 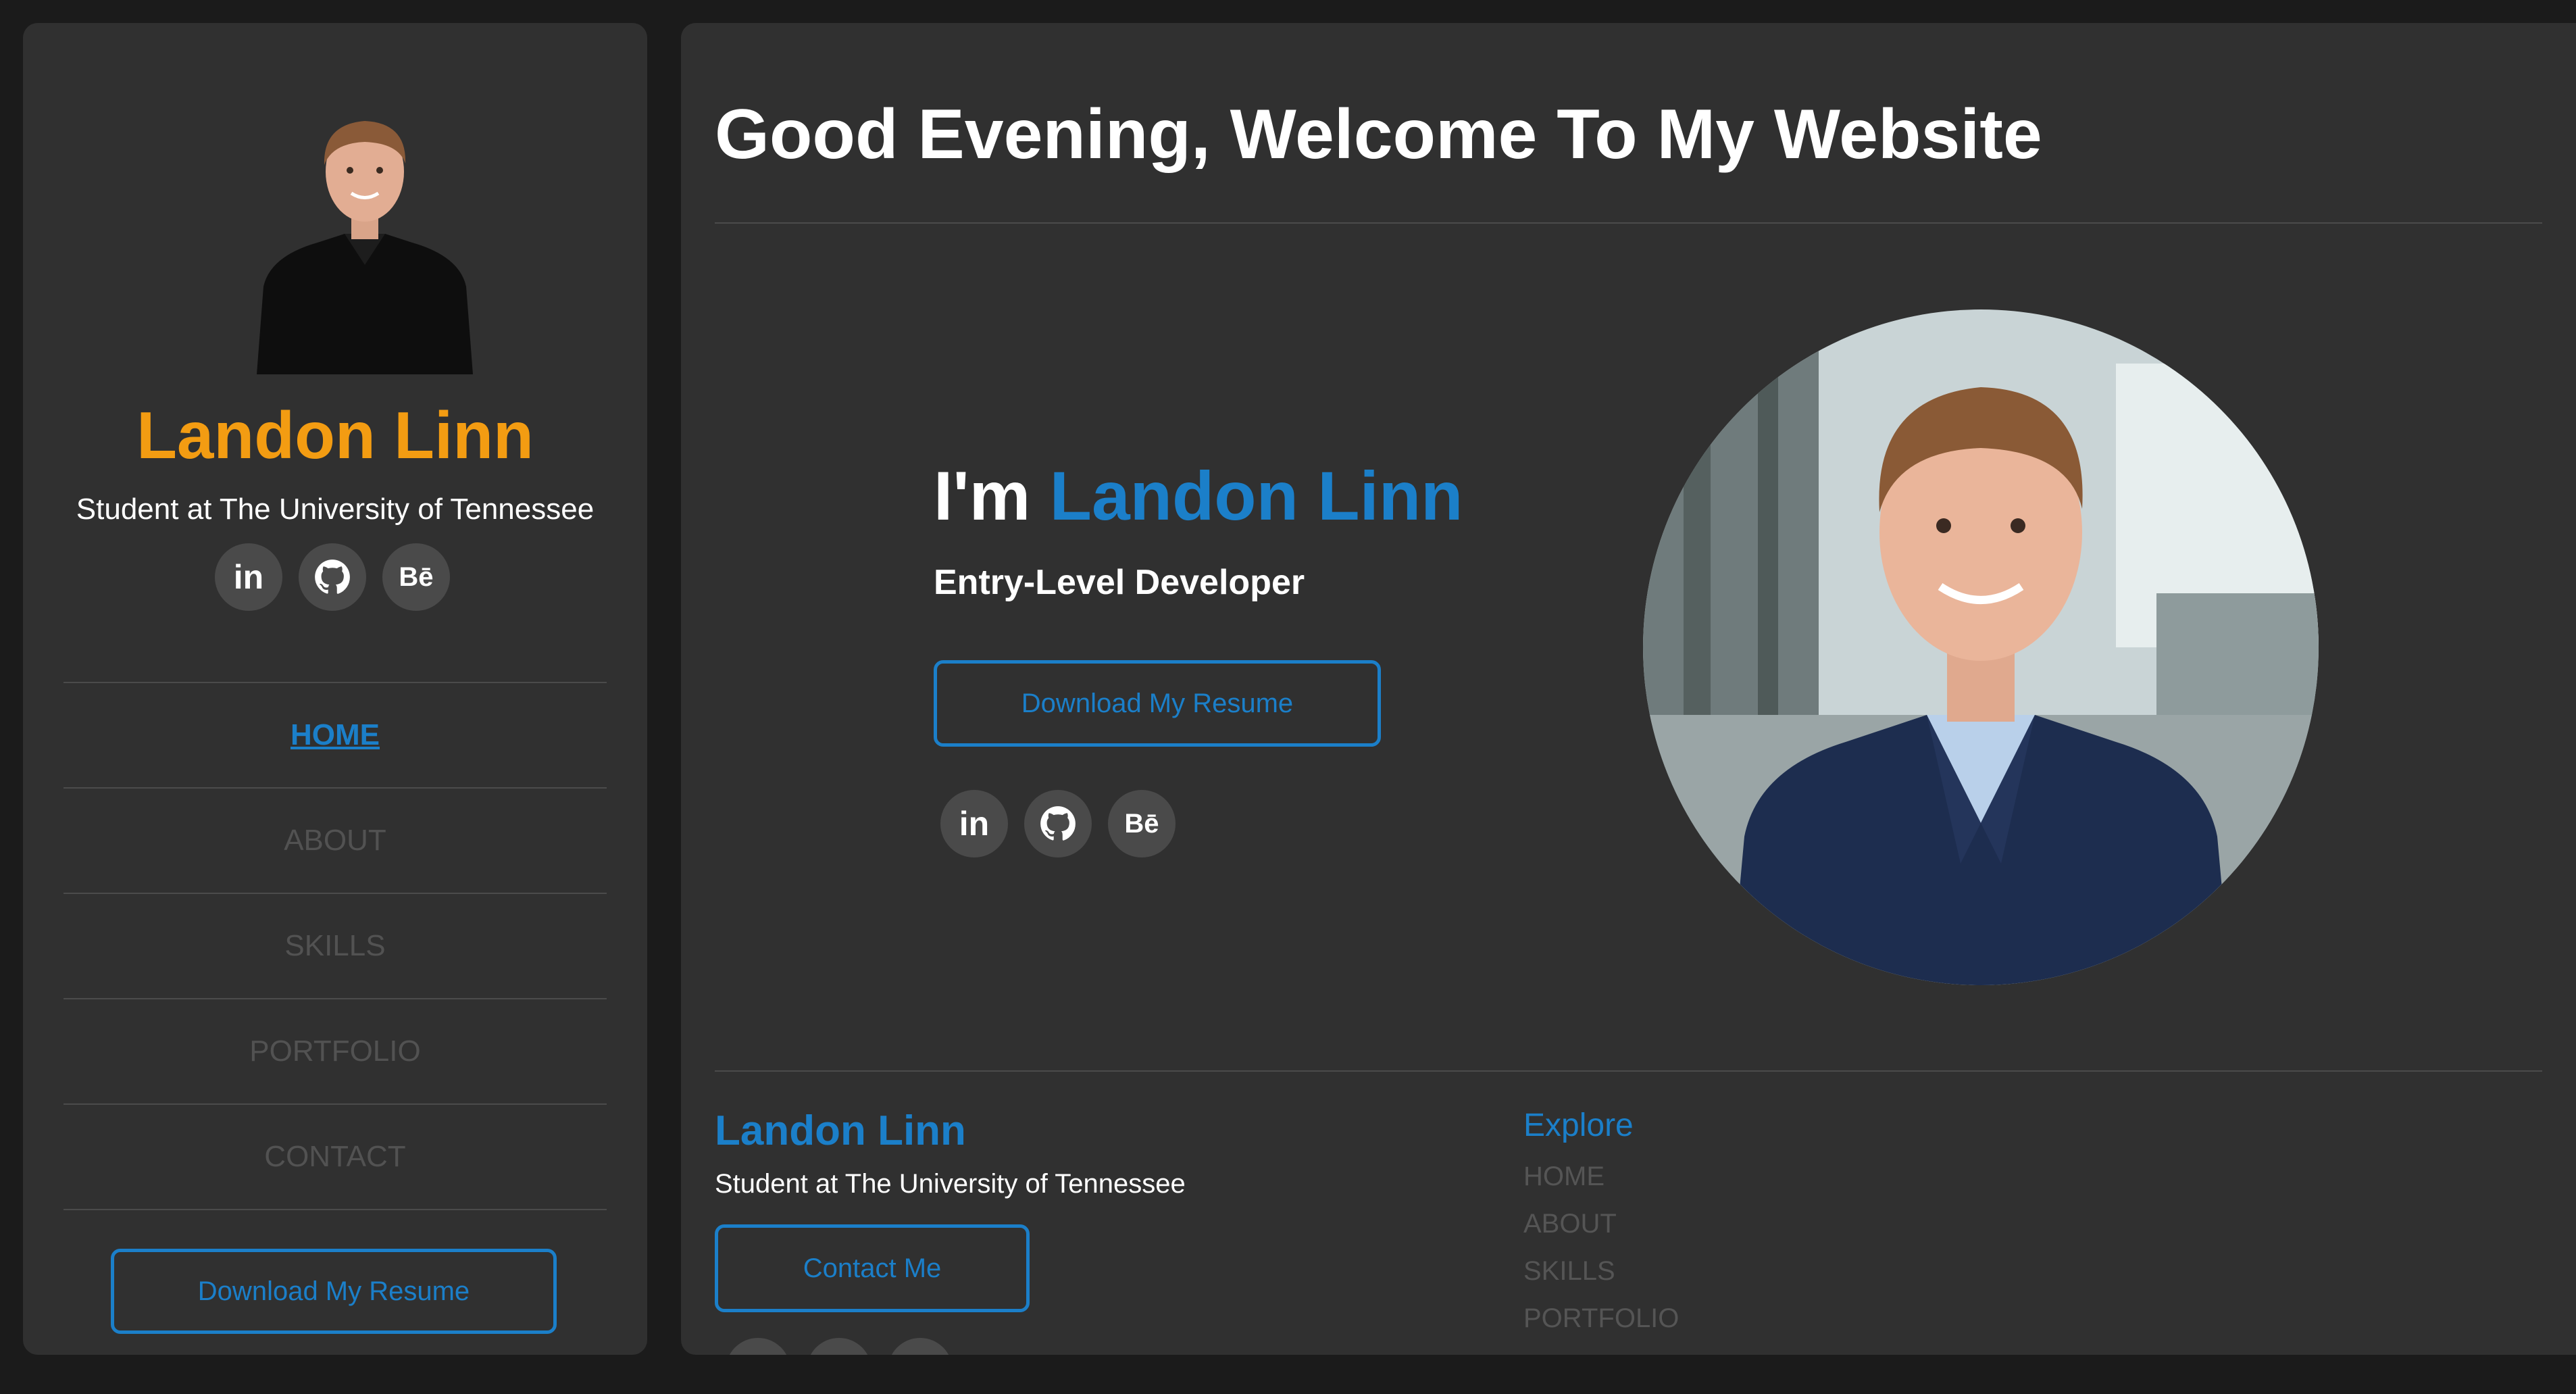 I want to click on linkedin-icon, so click(x=758, y=1346).